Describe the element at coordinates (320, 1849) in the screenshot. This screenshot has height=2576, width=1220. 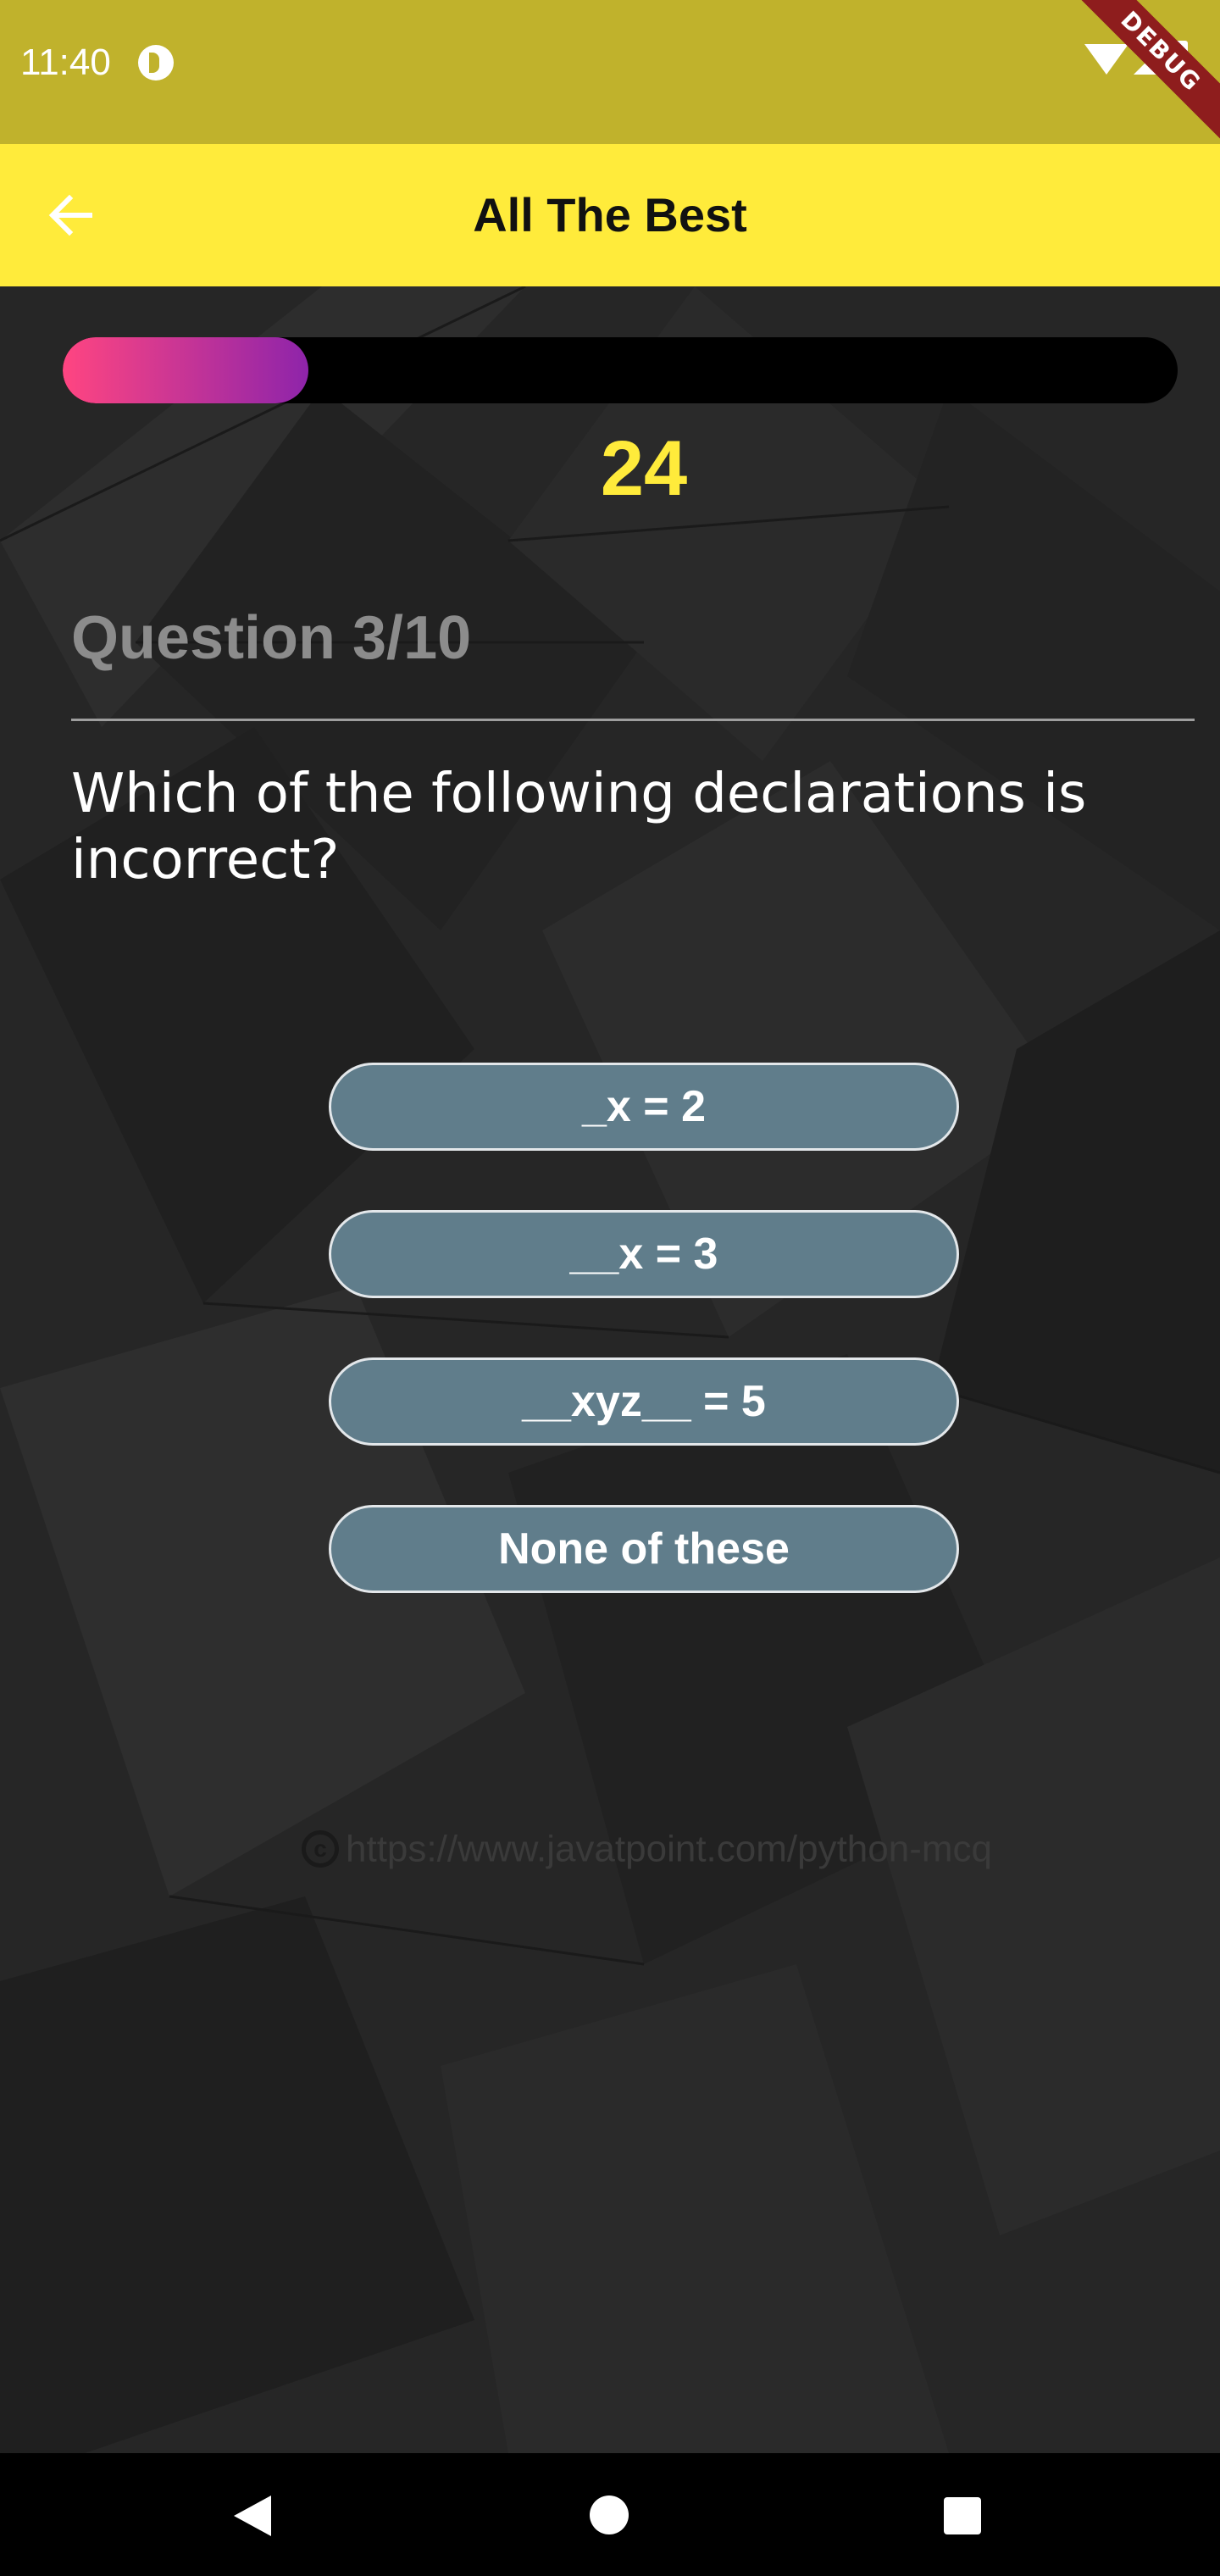
I see `copyright-icon: c` at that location.